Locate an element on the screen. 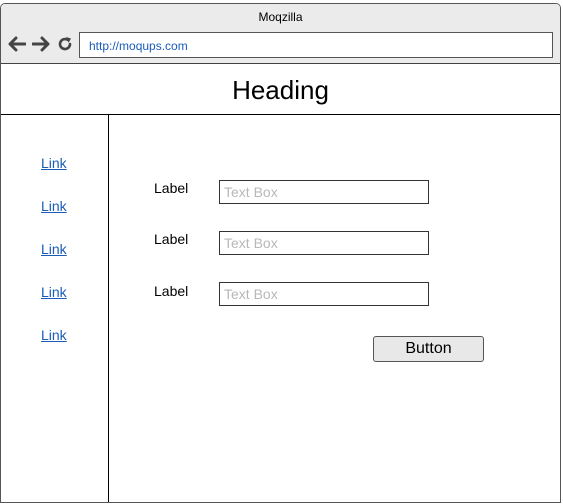  forward-button is located at coordinates (41, 44).